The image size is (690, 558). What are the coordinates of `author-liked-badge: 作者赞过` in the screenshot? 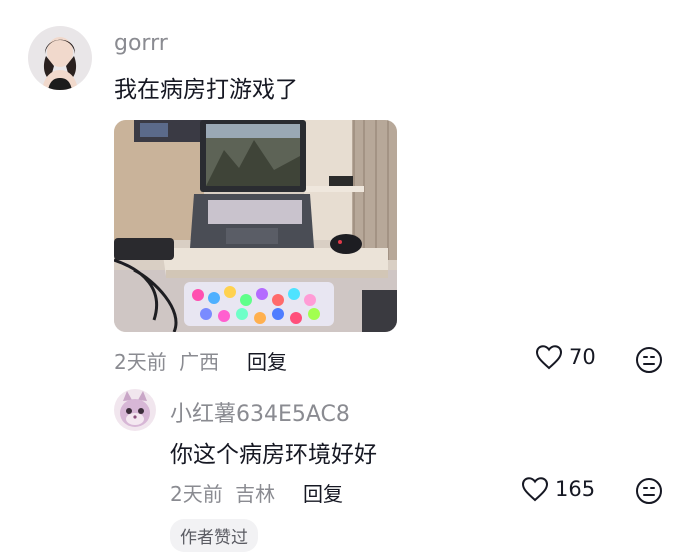 It's located at (214, 535).